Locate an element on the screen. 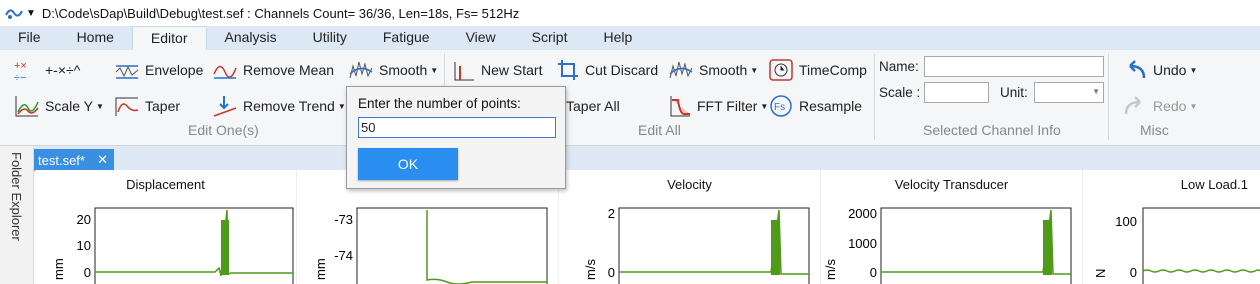 Image resolution: width=1260 pixels, height=284 pixels. document-tab: test.sef* ✕ is located at coordinates (74, 160).